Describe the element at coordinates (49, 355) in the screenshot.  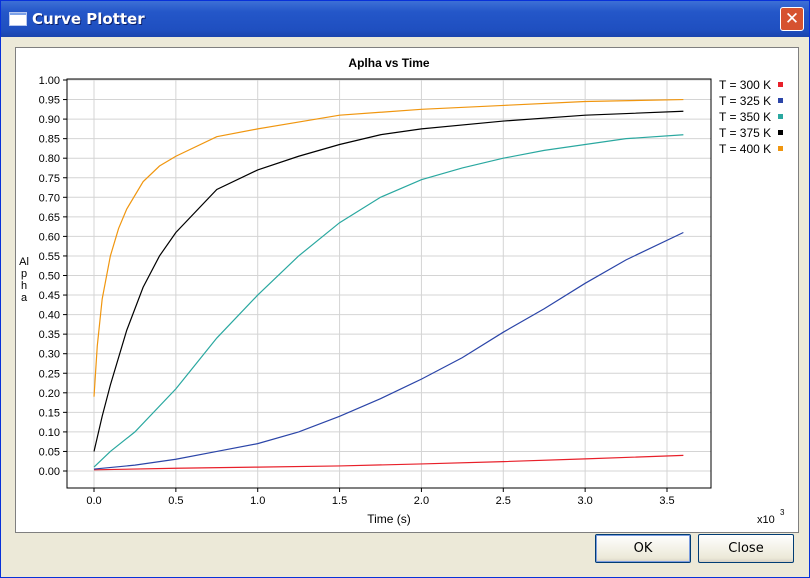
I see `y-tick-label: 0.30` at that location.